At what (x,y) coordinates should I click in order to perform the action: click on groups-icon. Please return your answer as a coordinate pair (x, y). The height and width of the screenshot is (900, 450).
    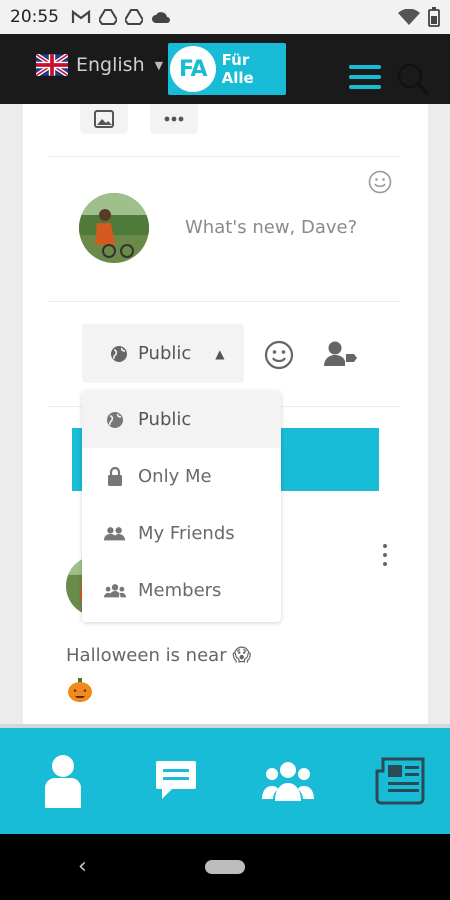
    Looking at the image, I should click on (288, 781).